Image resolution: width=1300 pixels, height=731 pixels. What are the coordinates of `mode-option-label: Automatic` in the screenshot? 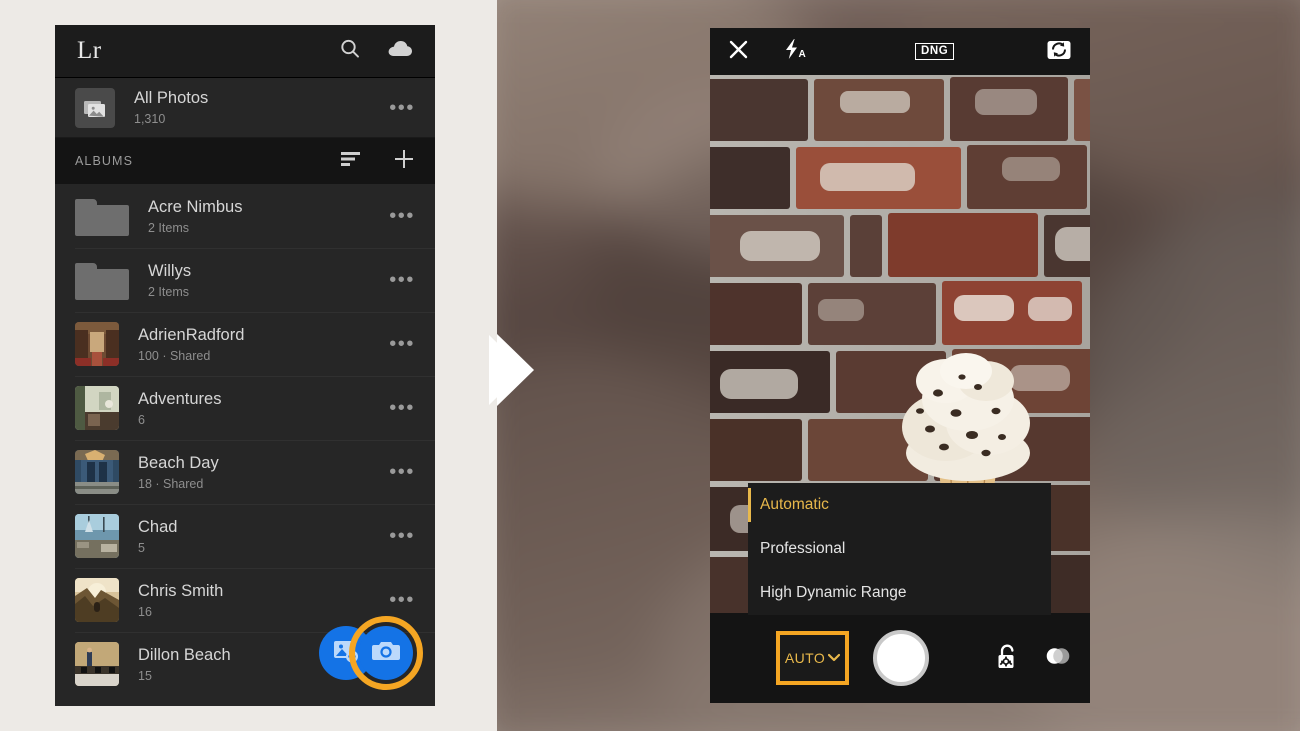 It's located at (794, 504).